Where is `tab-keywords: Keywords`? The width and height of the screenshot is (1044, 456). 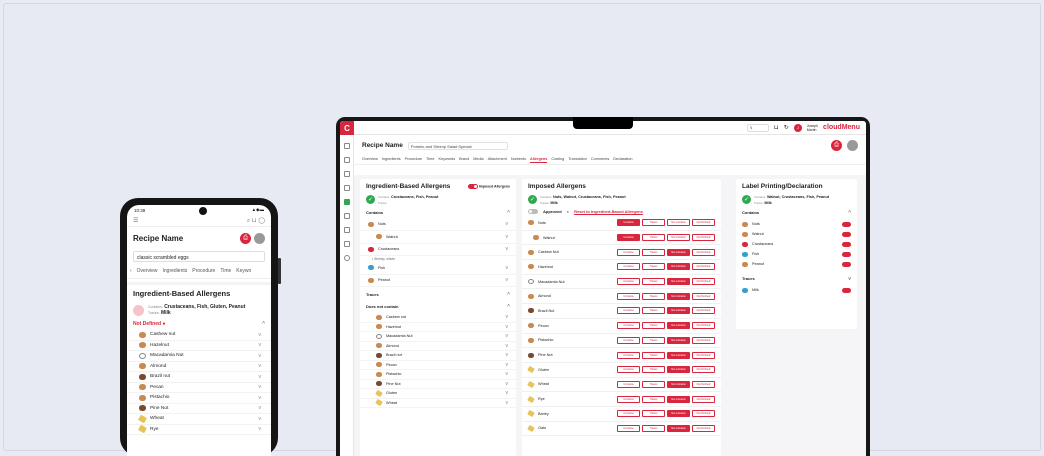 tab-keywords: Keywords is located at coordinates (446, 160).